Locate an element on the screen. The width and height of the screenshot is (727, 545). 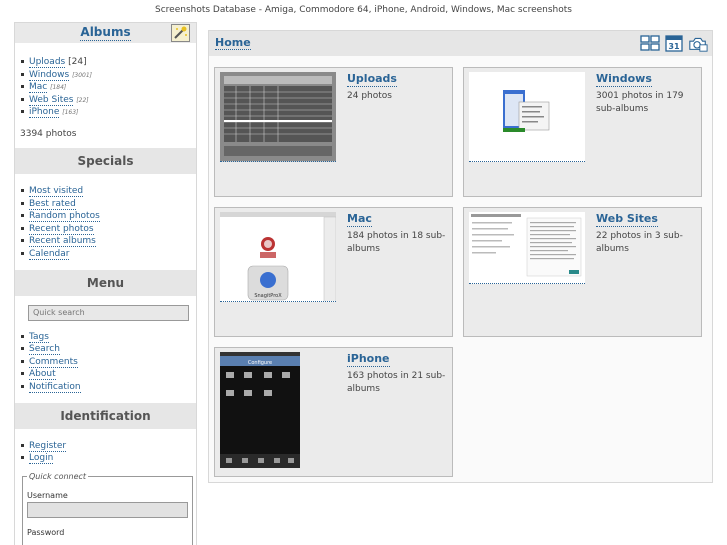
category-card-windows: Windows 3001 photos in 179 sub-albums is located at coordinates (582, 132).